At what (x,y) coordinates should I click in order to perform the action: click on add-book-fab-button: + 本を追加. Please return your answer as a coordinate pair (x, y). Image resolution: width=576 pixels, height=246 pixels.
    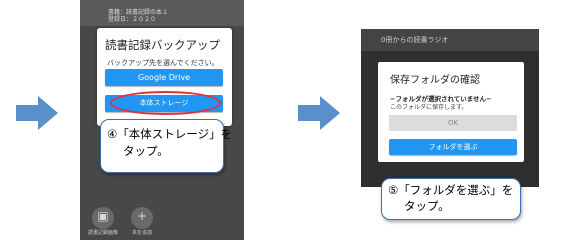
    Looking at the image, I should click on (142, 221).